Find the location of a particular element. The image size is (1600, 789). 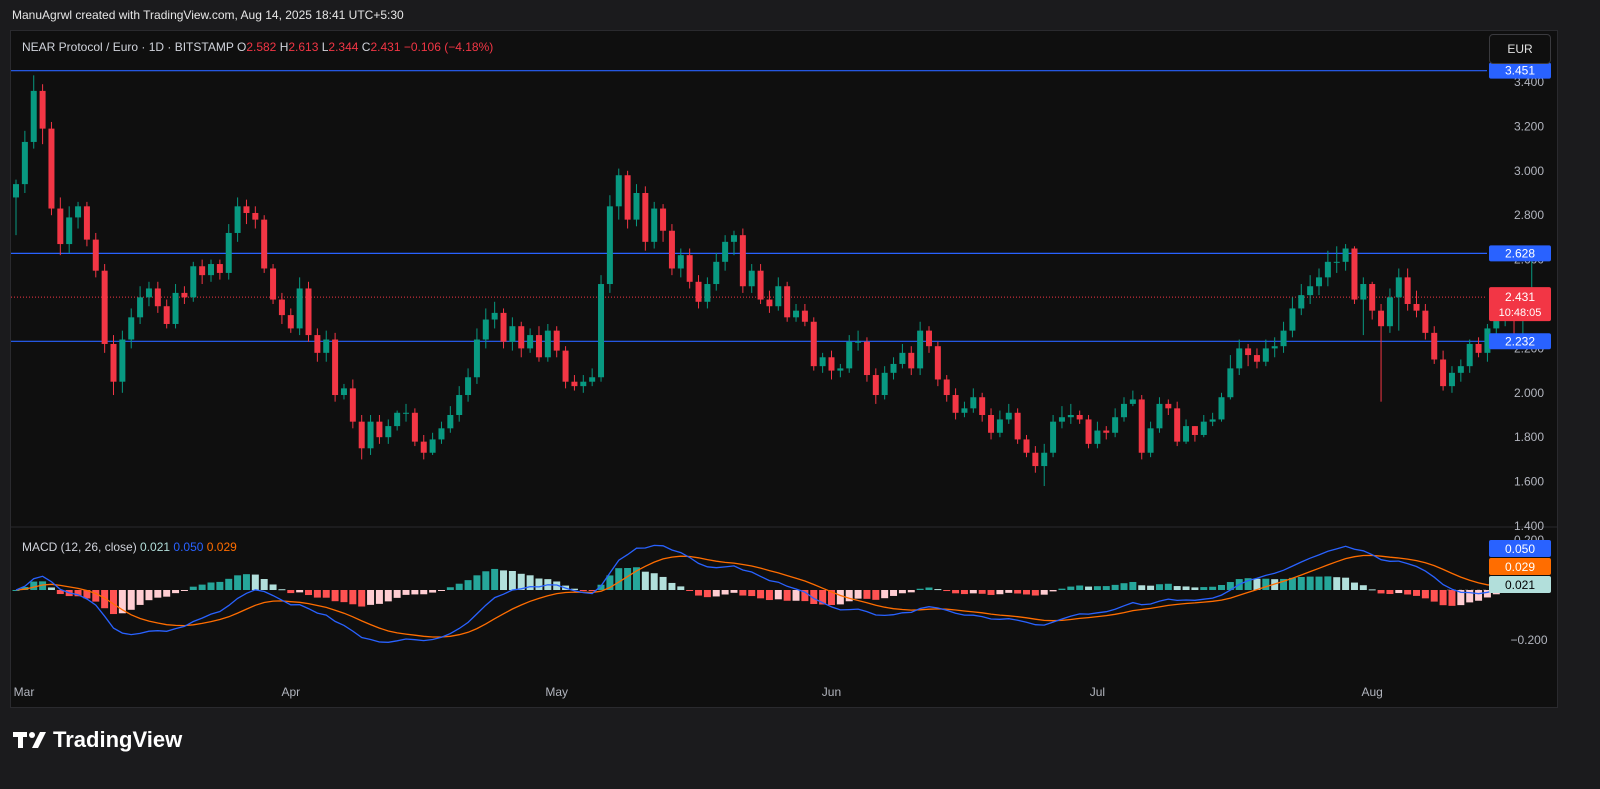

price-axis-tick: 1.600 is located at coordinates (1529, 482).